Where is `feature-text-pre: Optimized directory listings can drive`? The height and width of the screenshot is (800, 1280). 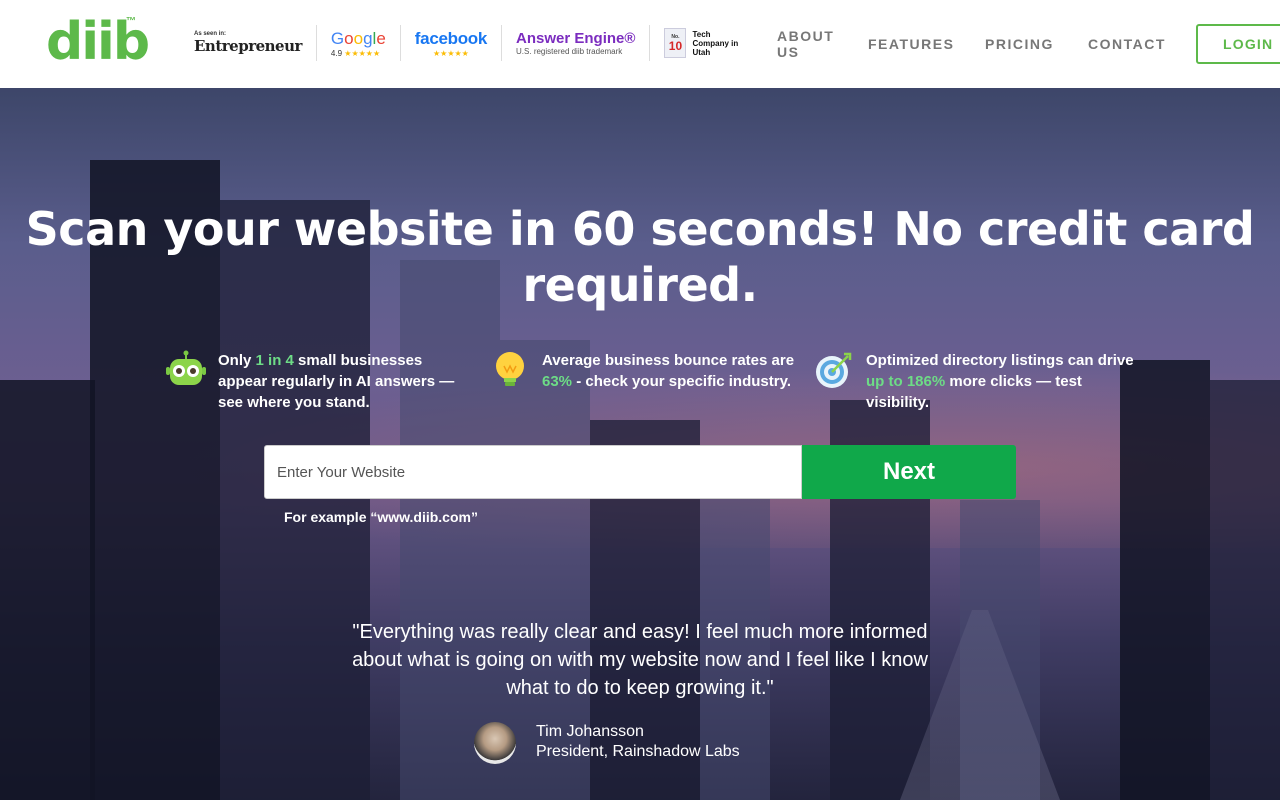
feature-text-pre: Optimized directory listings can drive is located at coordinates (1000, 360).